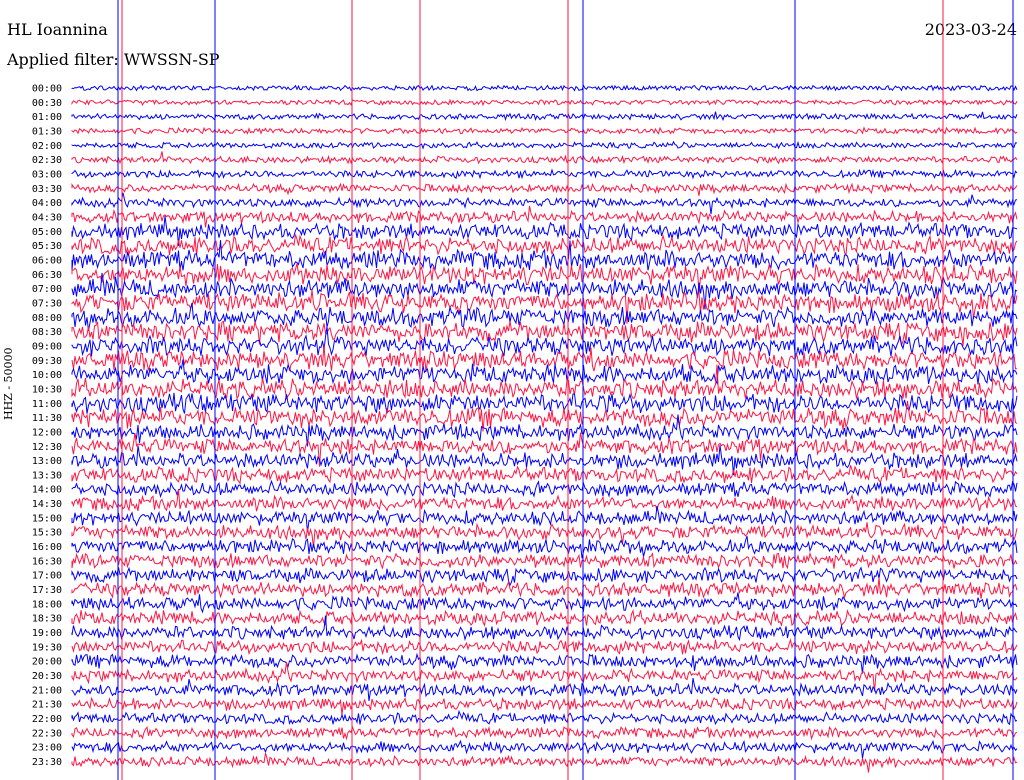  Describe the element at coordinates (47, 590) in the screenshot. I see `row-time-label: 17:30` at that location.